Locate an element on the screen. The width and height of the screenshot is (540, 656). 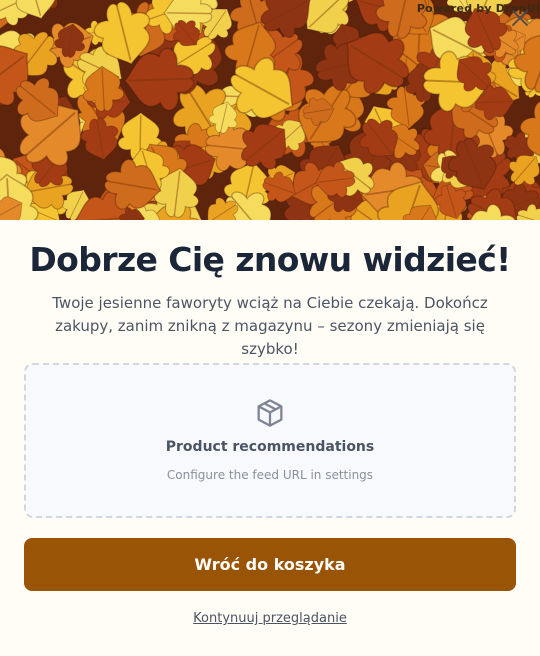
close-button is located at coordinates (520, 18).